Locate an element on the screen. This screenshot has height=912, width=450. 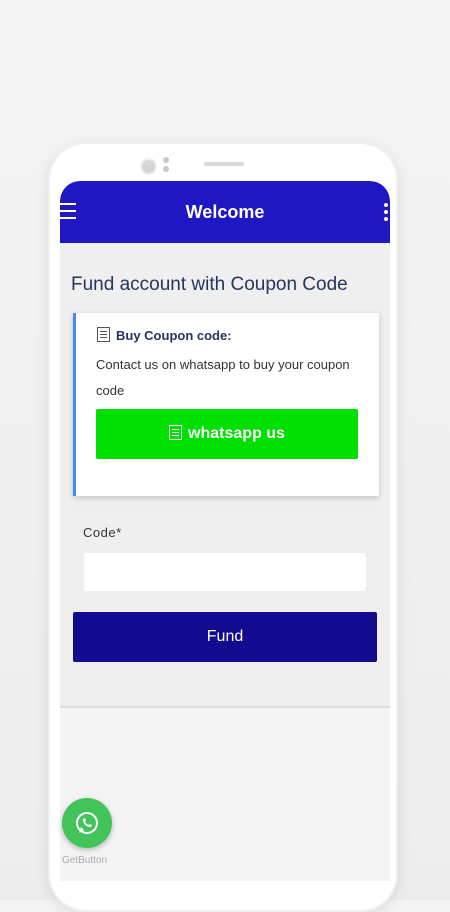
speaker is located at coordinates (224, 164).